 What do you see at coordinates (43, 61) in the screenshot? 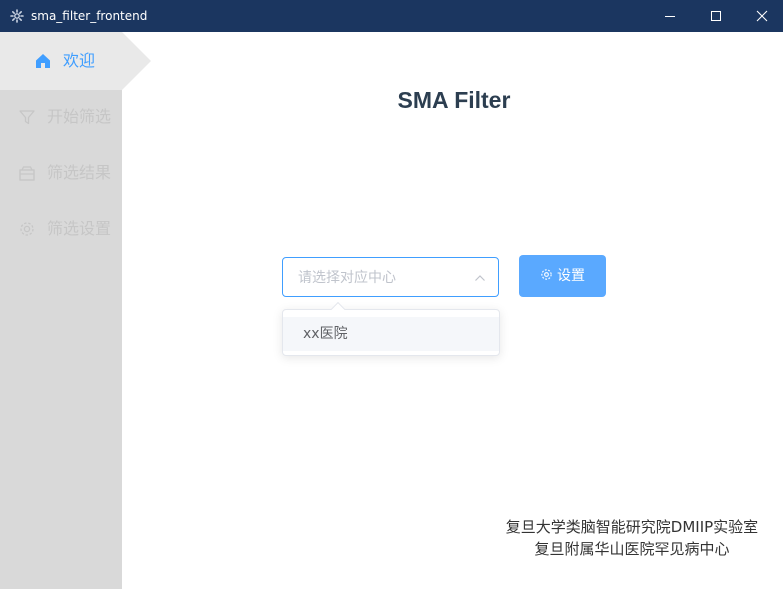
I see `home-icon` at bounding box center [43, 61].